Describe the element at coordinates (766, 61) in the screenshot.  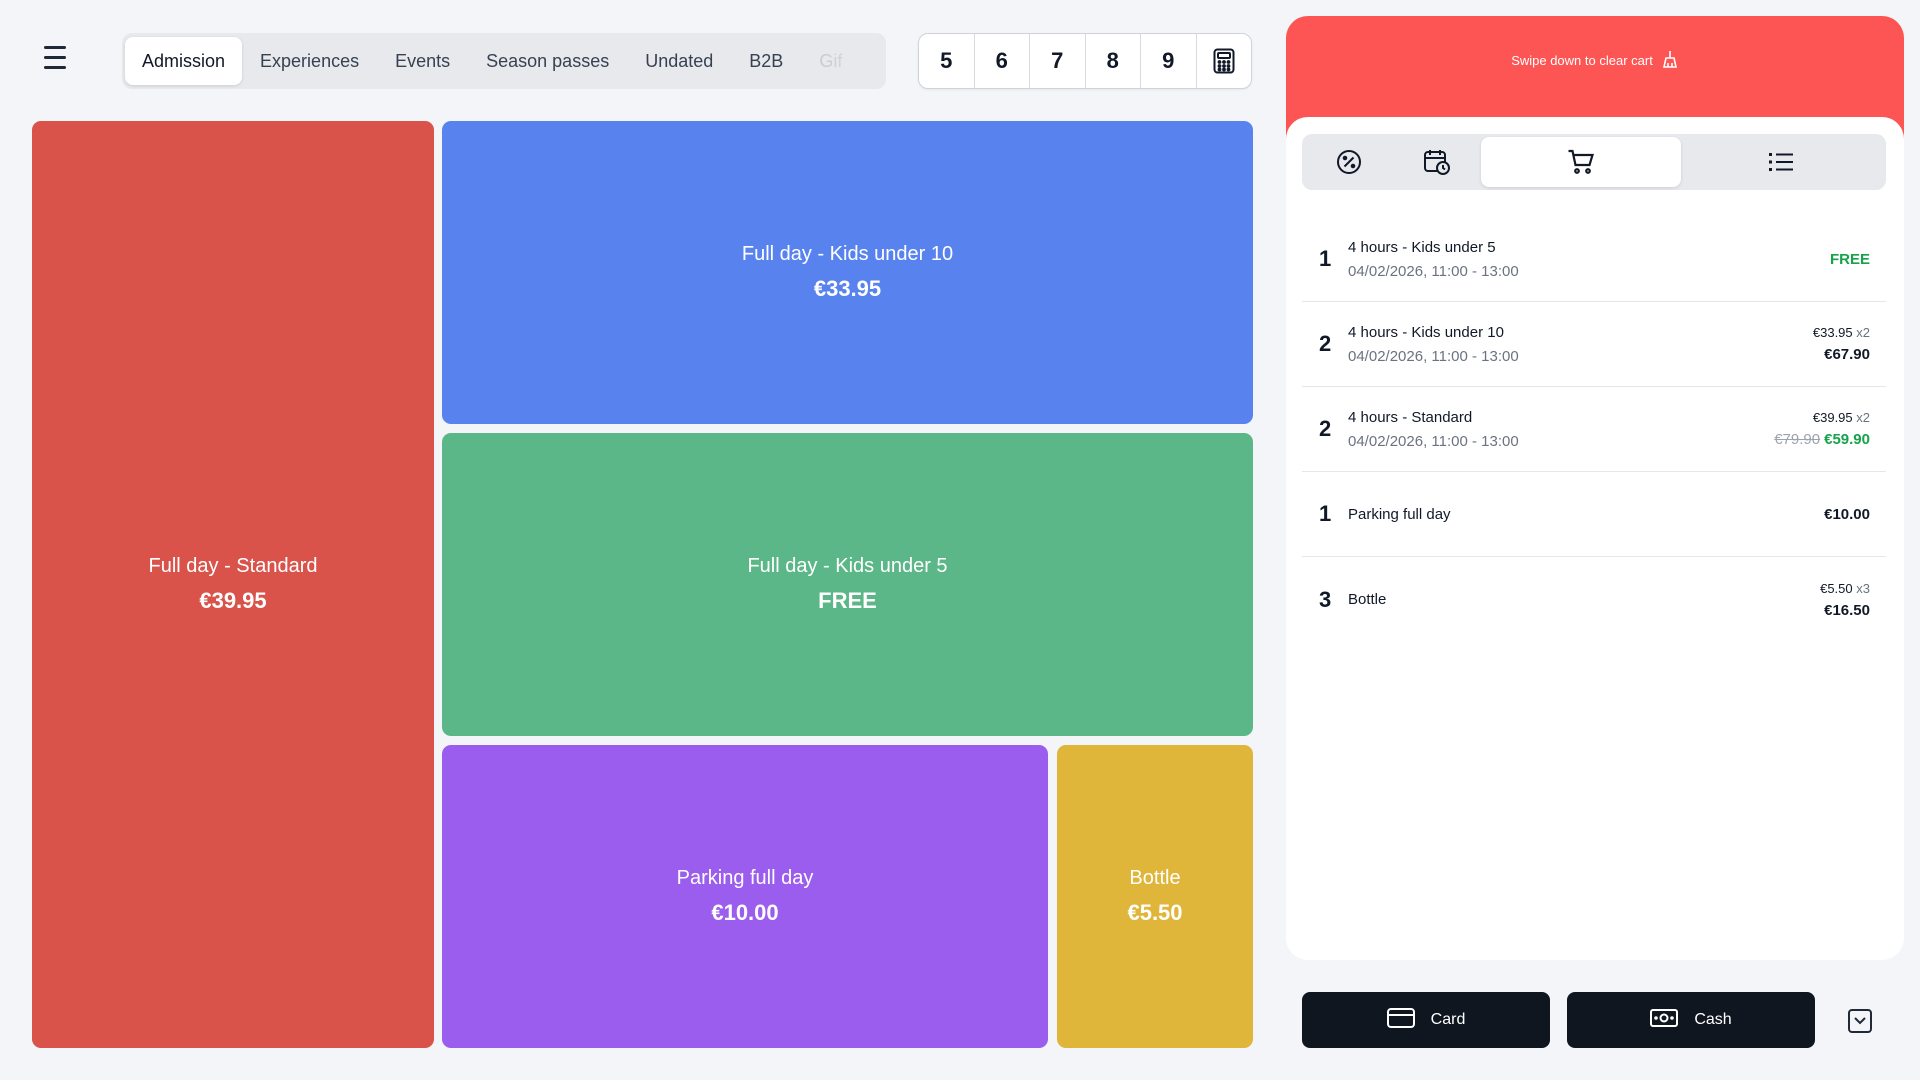
I see `tab-b2b: B2B` at that location.